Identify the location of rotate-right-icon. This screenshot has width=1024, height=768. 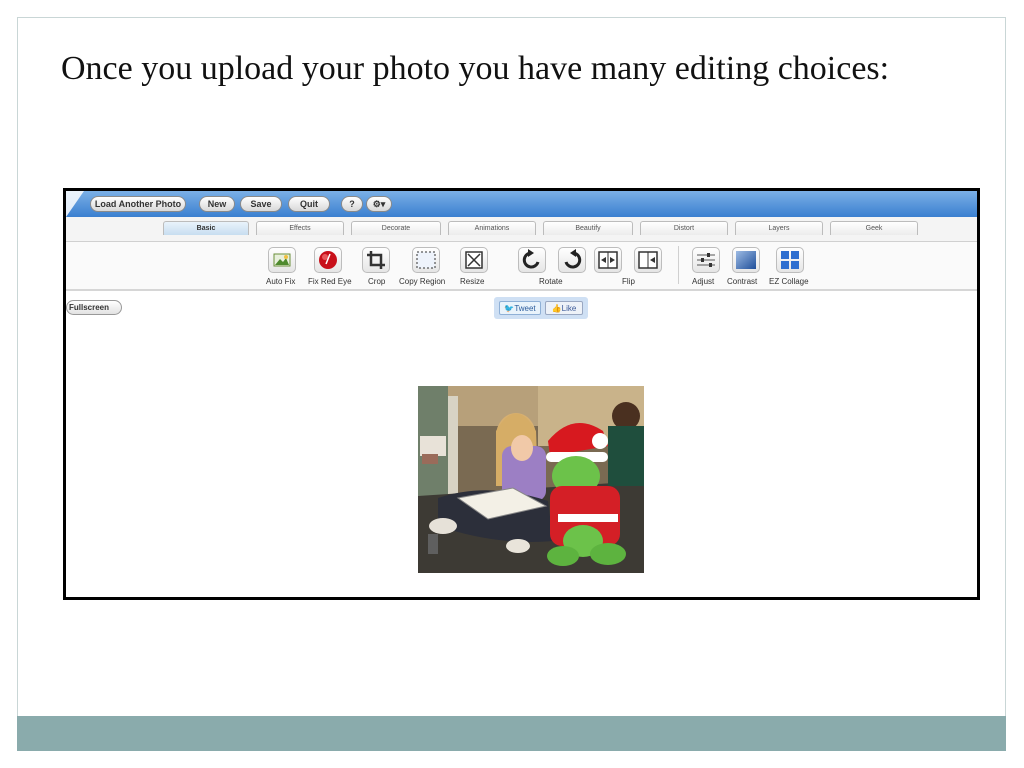
(573, 259).